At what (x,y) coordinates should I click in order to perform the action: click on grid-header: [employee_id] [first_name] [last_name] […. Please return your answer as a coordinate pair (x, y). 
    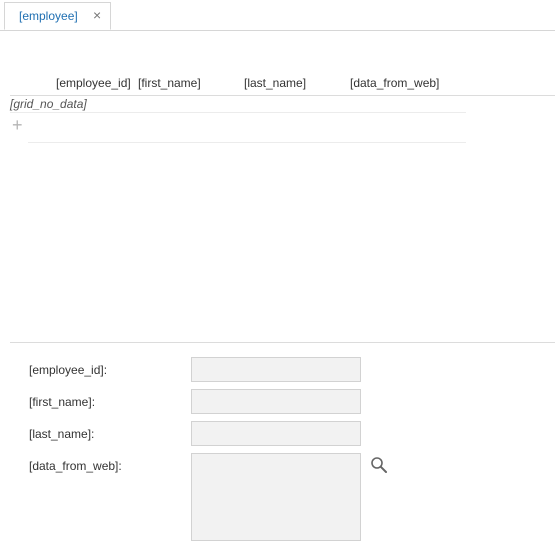
    Looking at the image, I should click on (282, 83).